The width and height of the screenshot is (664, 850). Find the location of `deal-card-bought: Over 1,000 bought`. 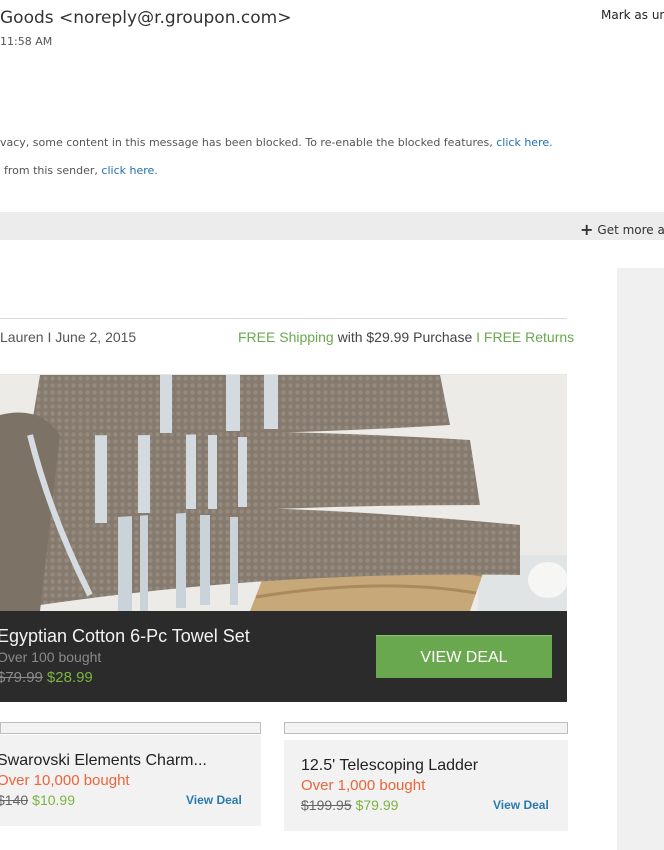

deal-card-bought: Over 1,000 bought is located at coordinates (363, 785).